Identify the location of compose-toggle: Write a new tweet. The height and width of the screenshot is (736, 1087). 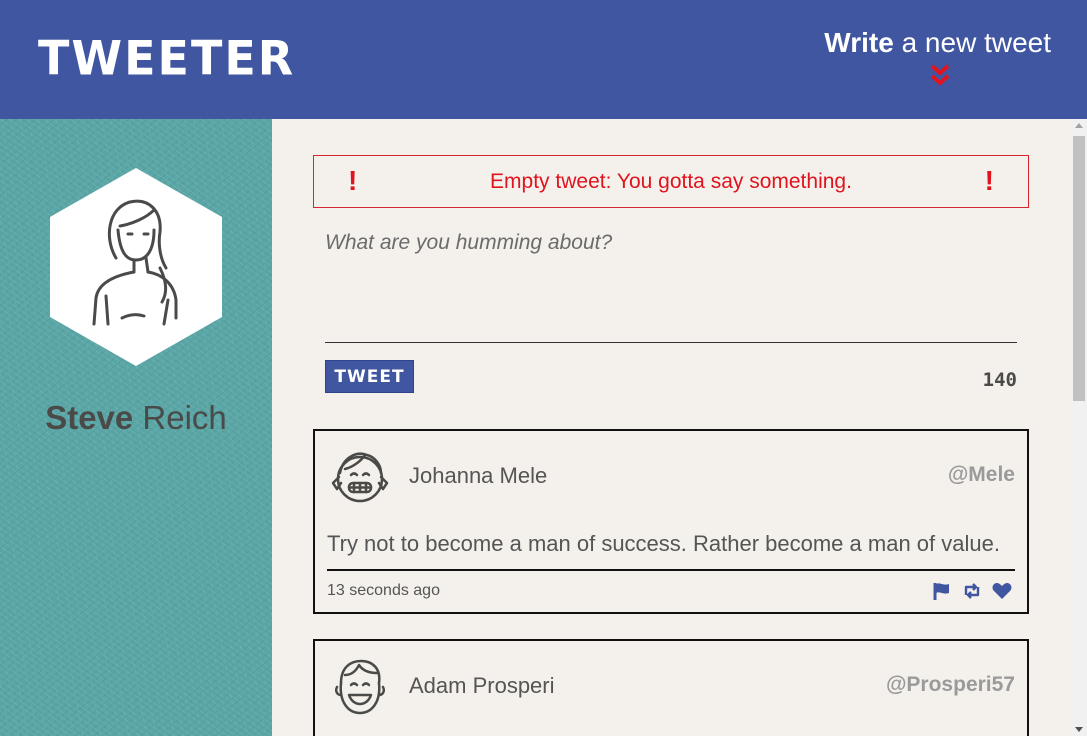
(937, 43).